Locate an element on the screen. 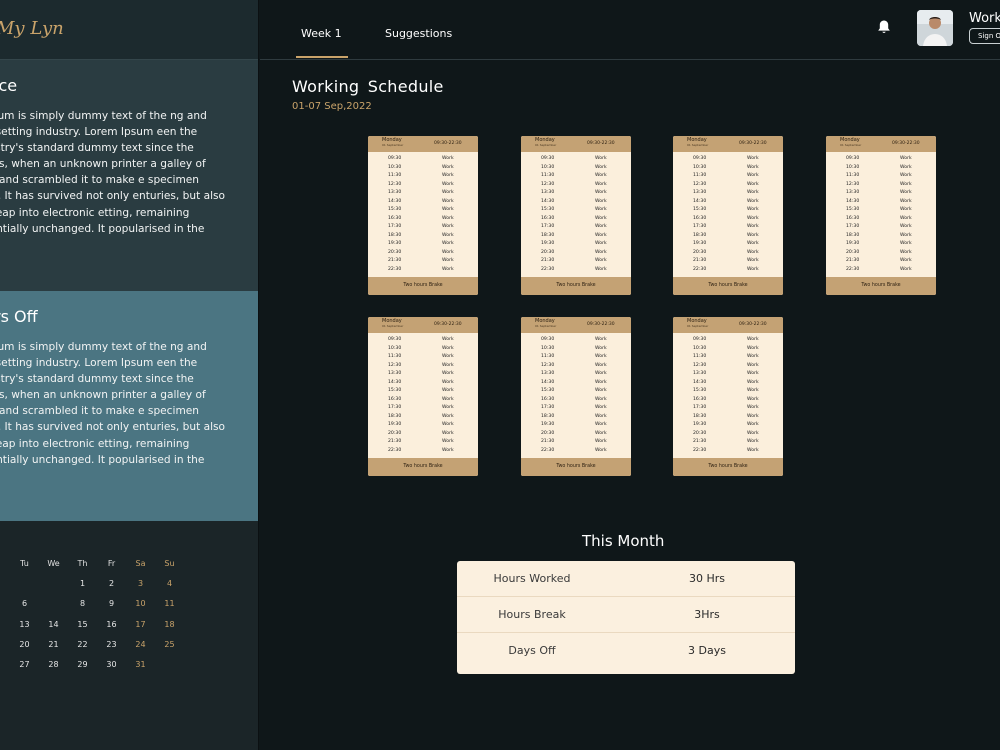  calendar-day: 30 is located at coordinates (111, 669).